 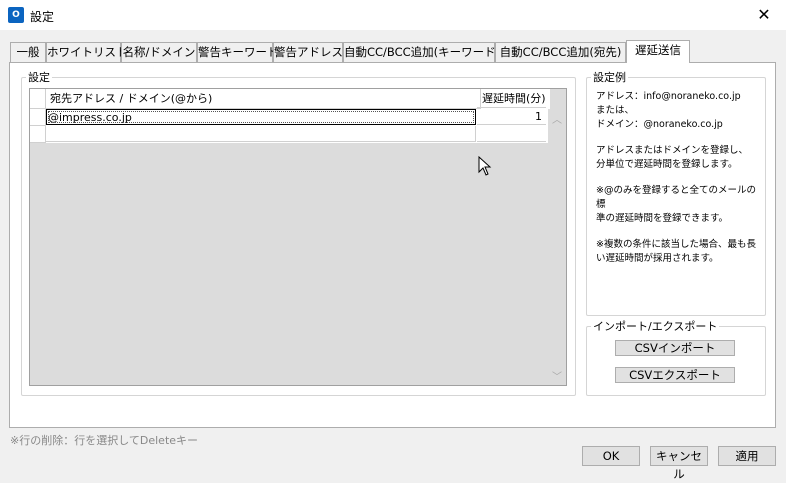 What do you see at coordinates (672, 157) in the screenshot?
I see `example-register-text: アドレスまたはドメインを登録し、 分単位で遅延時間を登録します。` at bounding box center [672, 157].